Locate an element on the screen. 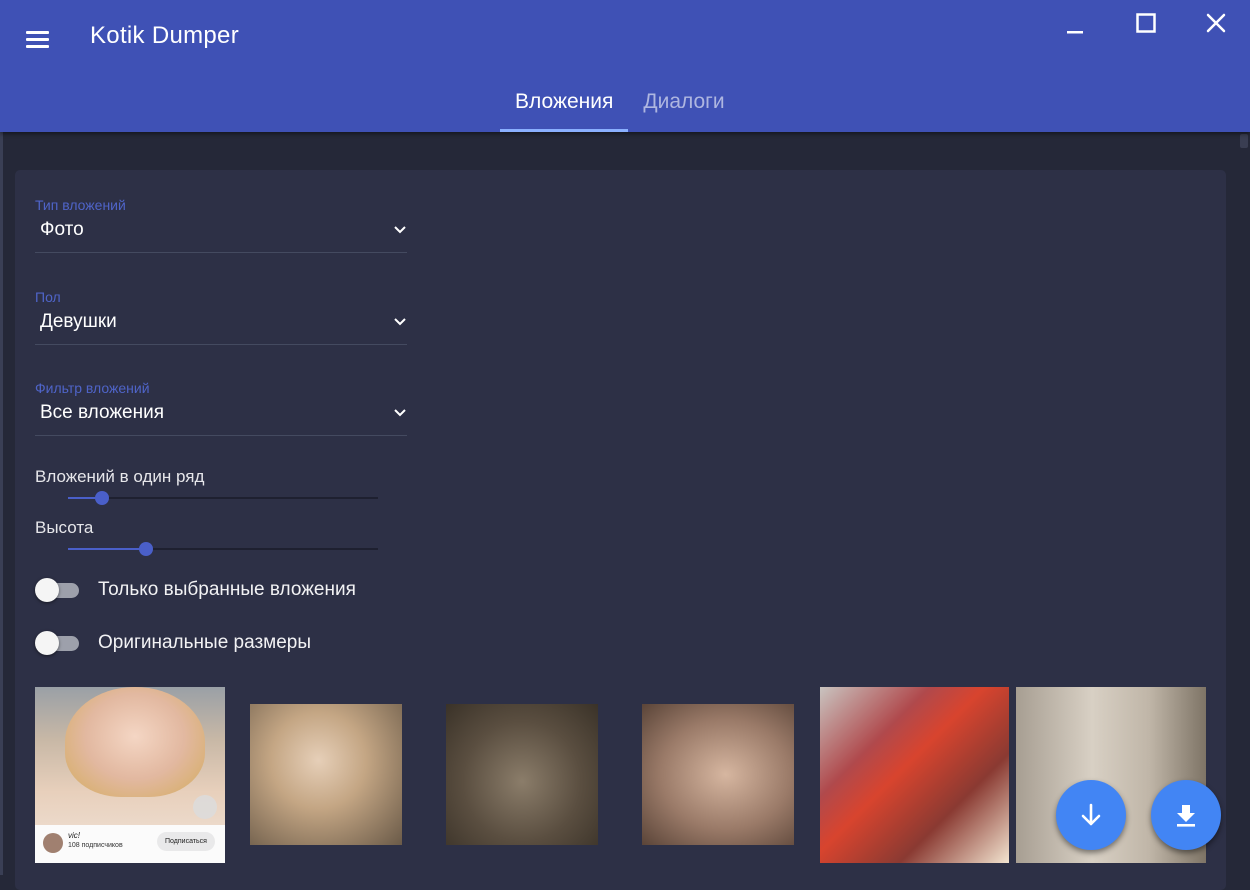 Image resolution: width=1250 pixels, height=890 pixels. photo-caption-bar: vic! 108 подписчиков Подписаться is located at coordinates (130, 844).